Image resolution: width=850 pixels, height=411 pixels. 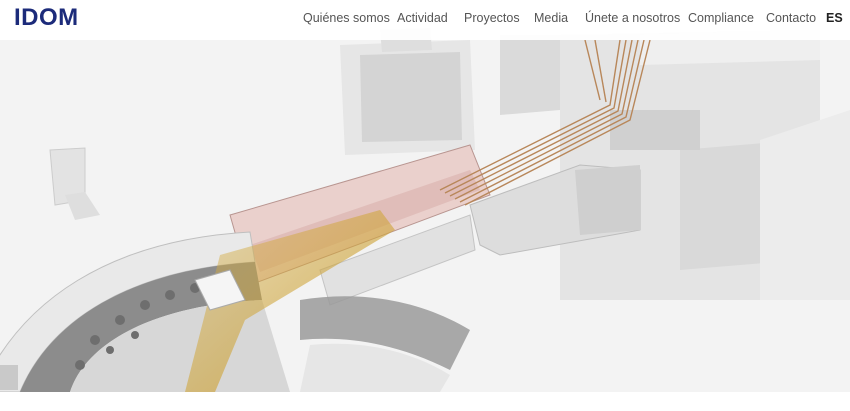 What do you see at coordinates (425, 401) in the screenshot?
I see `page-bottom` at bounding box center [425, 401].